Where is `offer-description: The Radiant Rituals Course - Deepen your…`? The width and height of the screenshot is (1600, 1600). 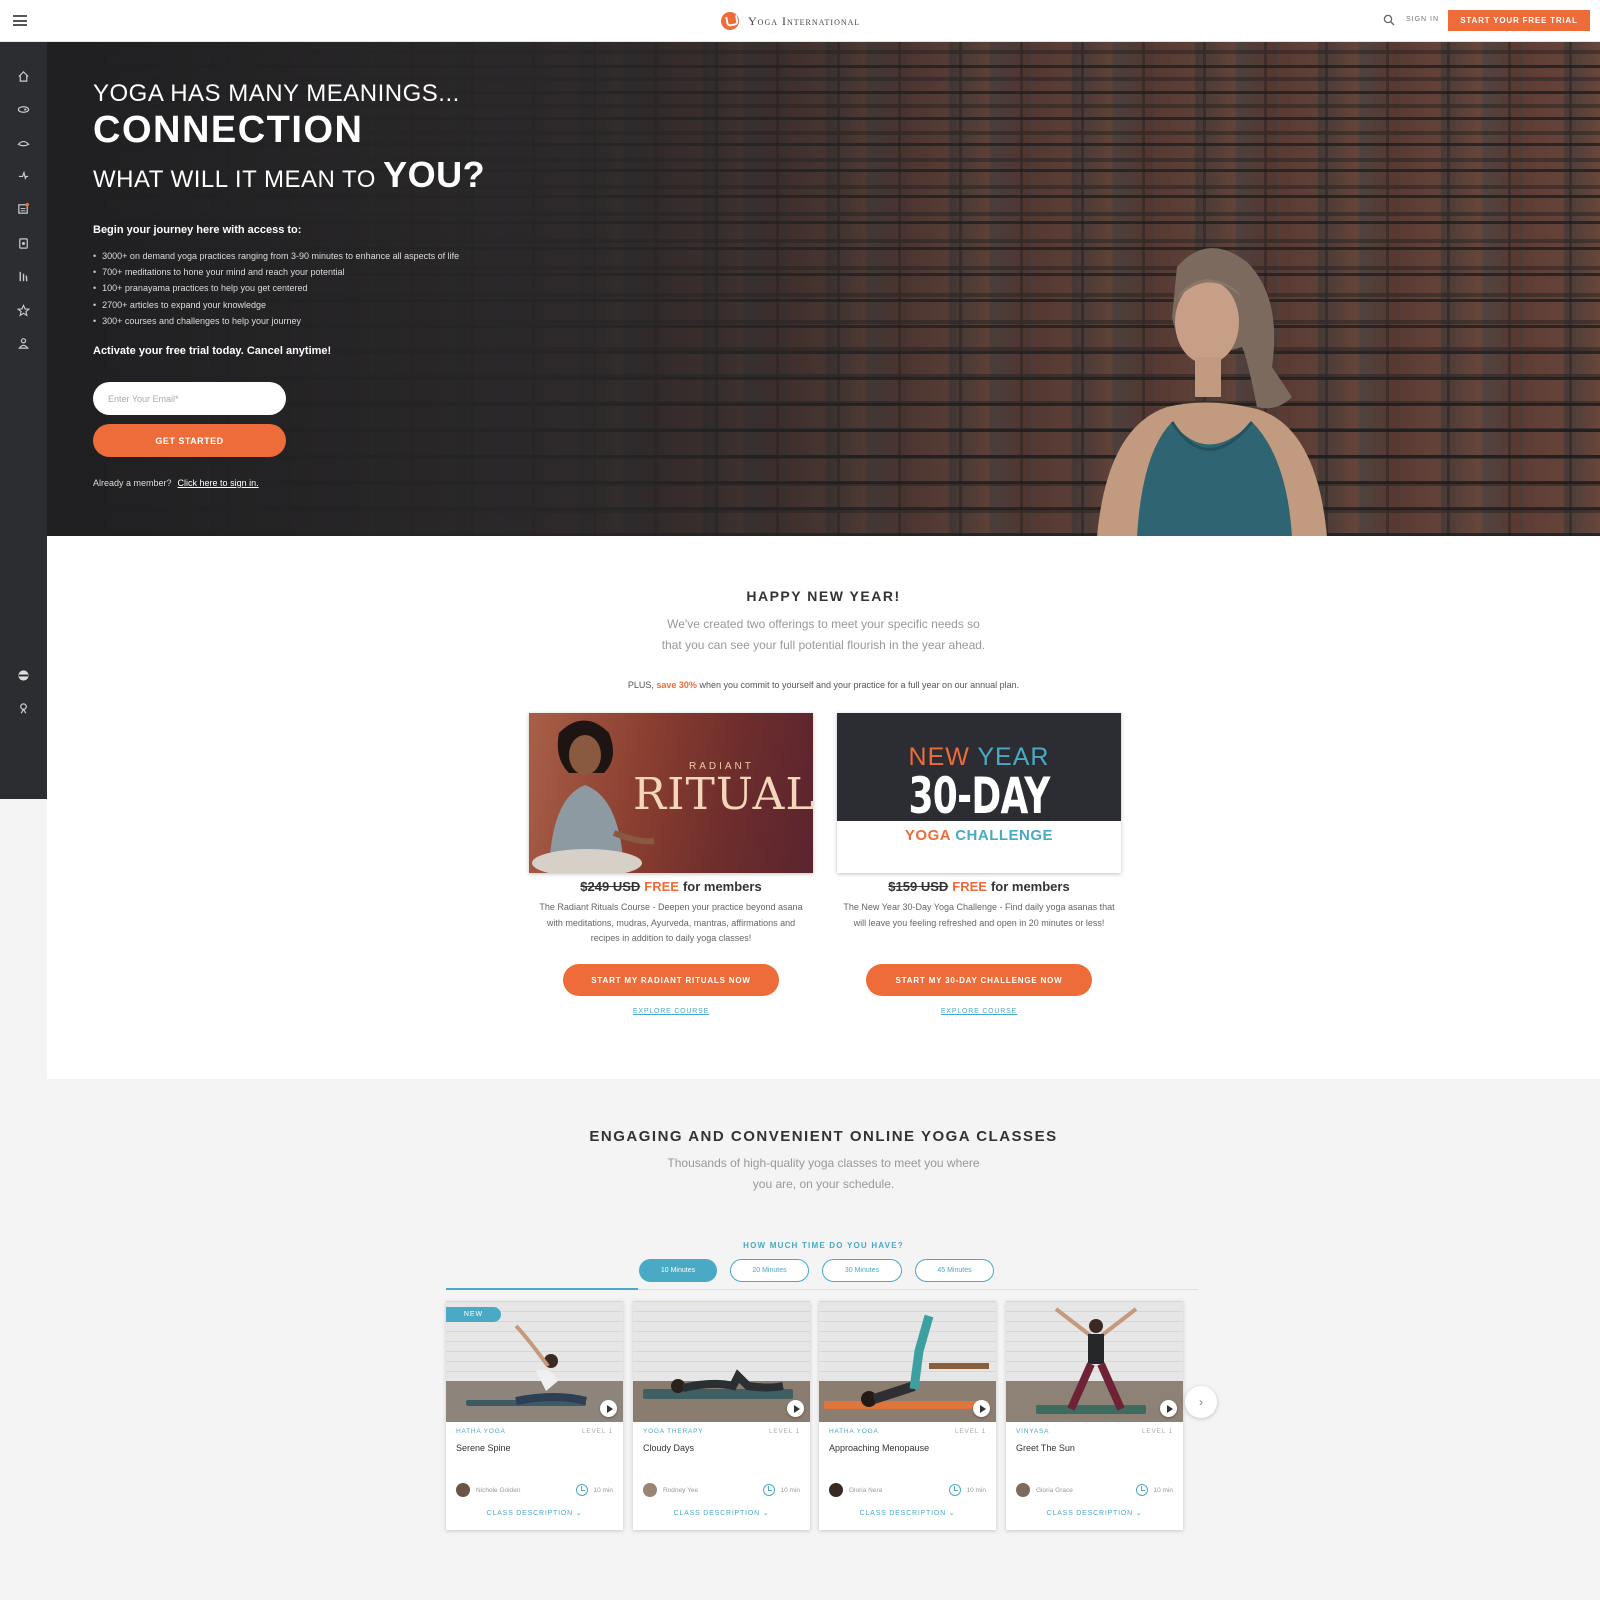 offer-description: The Radiant Rituals Course - Deepen your… is located at coordinates (671, 922).